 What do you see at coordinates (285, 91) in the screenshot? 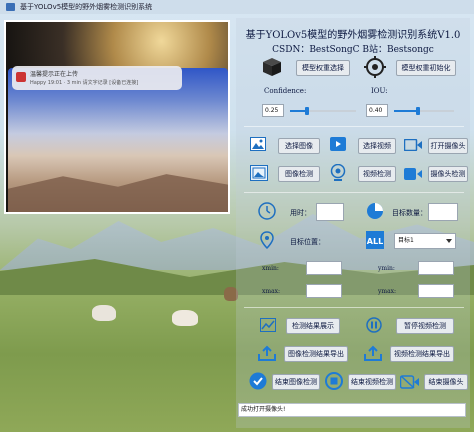
I see `confidence-label: Confidence:` at bounding box center [285, 91].